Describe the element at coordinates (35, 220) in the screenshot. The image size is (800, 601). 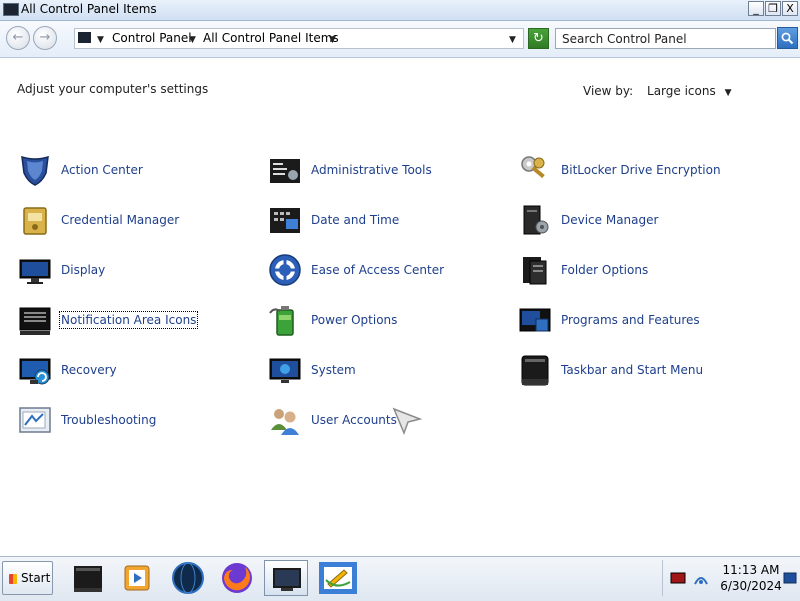
I see `credential-vault-icon` at that location.